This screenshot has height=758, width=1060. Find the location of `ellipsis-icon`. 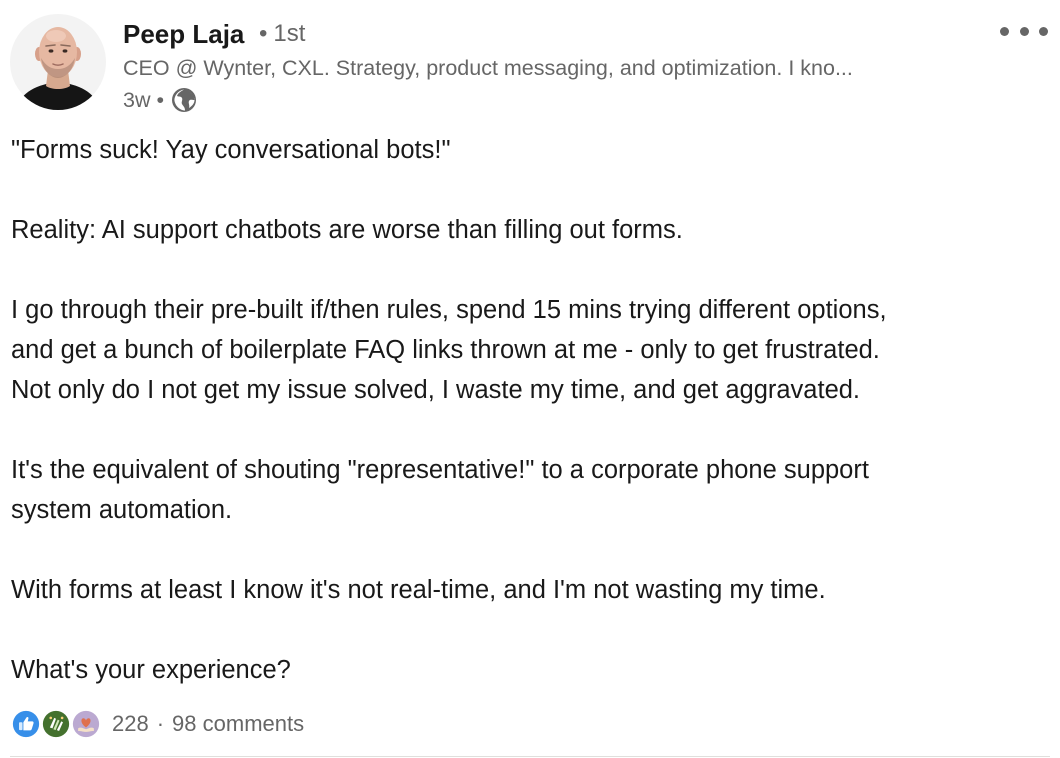

ellipsis-icon is located at coordinates (1004, 31).